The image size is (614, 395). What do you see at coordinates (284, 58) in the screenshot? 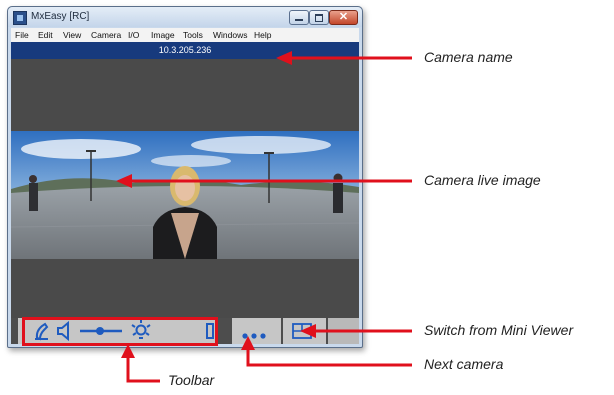
I see `camera-name-arrowhead` at bounding box center [284, 58].